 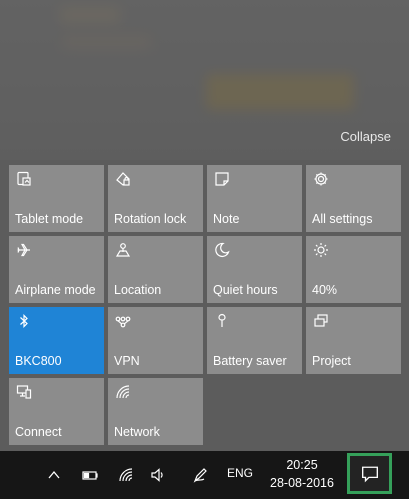 I want to click on clock: 20:25 28-08-2016, so click(x=302, y=474).